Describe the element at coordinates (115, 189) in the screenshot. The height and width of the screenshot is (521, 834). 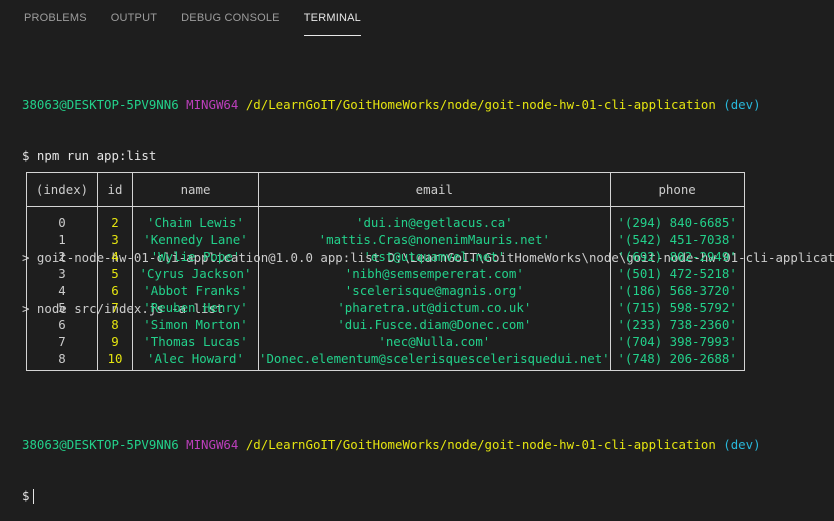
I see `header-id: id` at that location.